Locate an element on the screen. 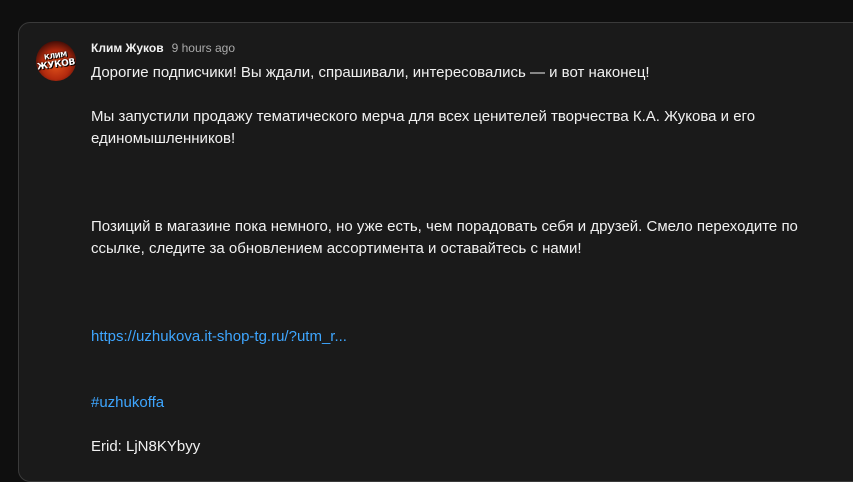  author-name: Клим Жуков is located at coordinates (127, 48).